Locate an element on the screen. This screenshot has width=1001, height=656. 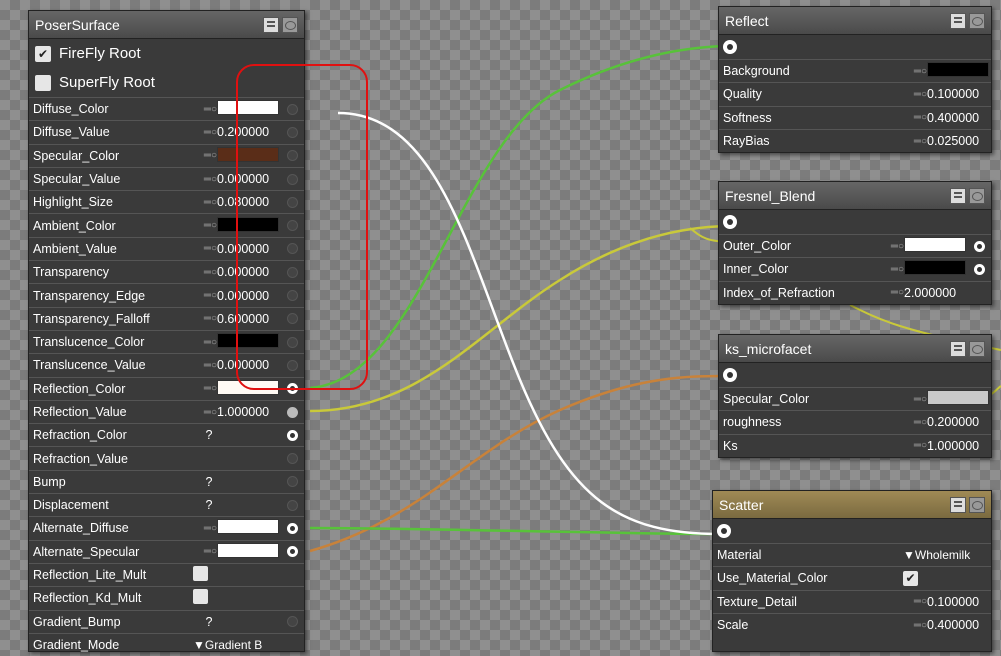
param-row-use-material-color: Use_Material_Color ✔ is located at coordinates (852, 577).